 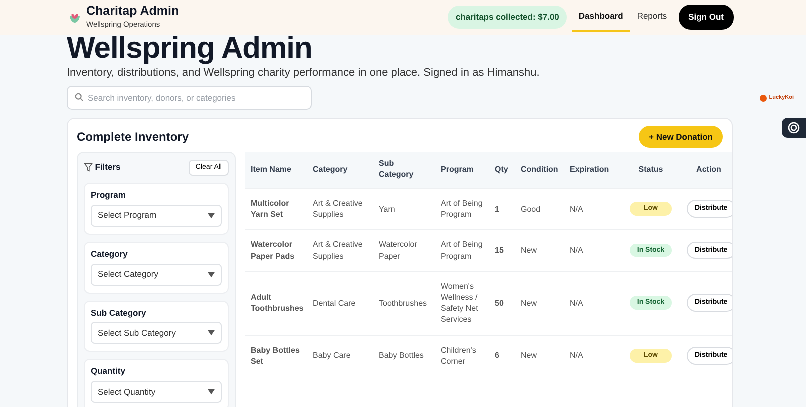 What do you see at coordinates (108, 371) in the screenshot?
I see `filter-label: Quantity` at bounding box center [108, 371].